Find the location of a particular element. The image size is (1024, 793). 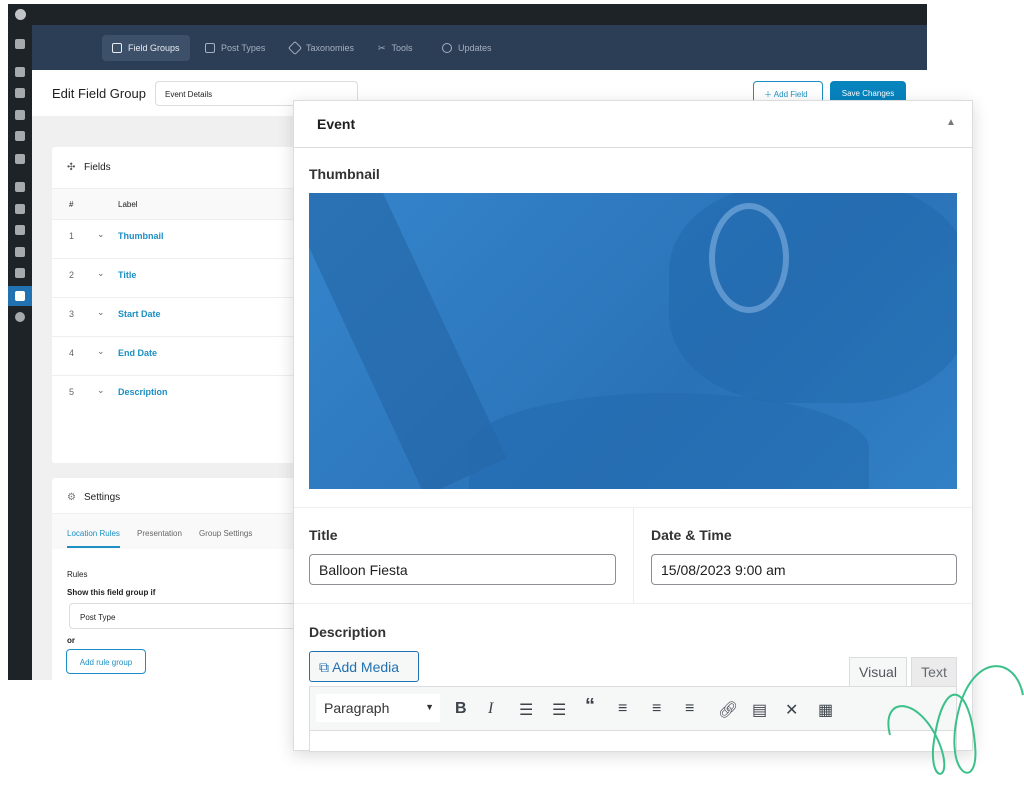

field-row: 3 ⌄ Start Date is located at coordinates (182, 316).